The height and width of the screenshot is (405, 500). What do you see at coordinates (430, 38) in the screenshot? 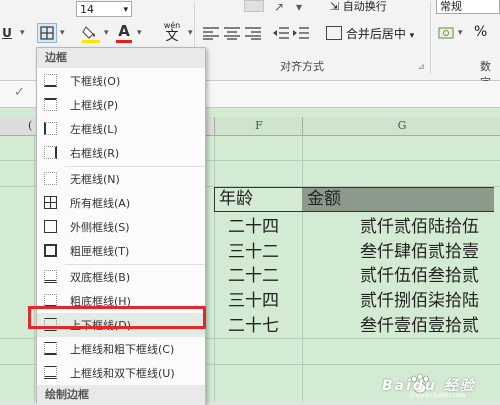
I see `ribbon-separator` at bounding box center [430, 38].